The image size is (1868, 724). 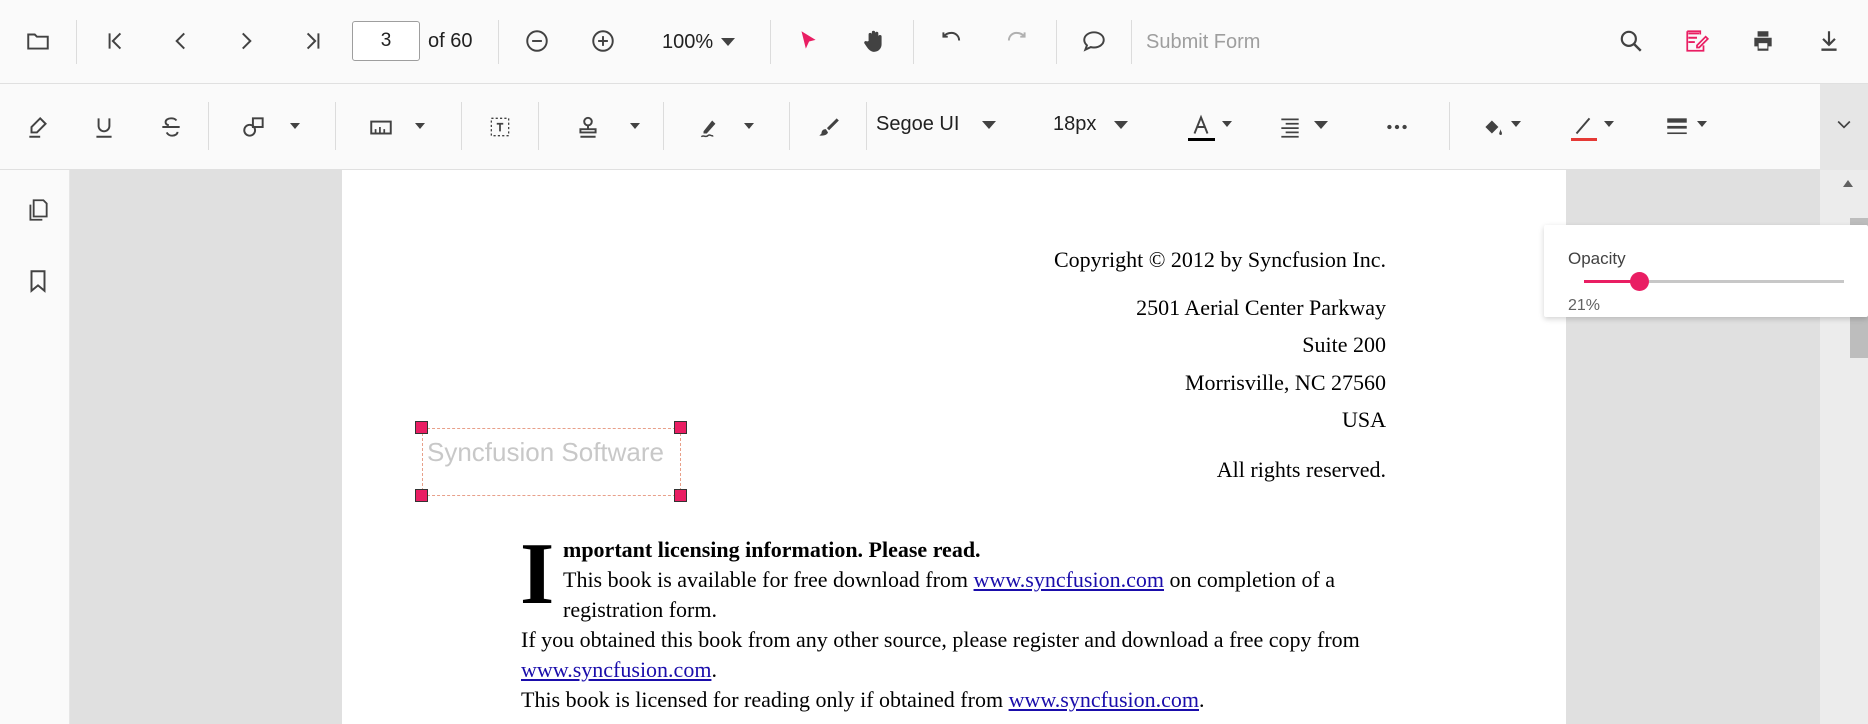 I want to click on font-color-icon, so click(x=1201, y=127).